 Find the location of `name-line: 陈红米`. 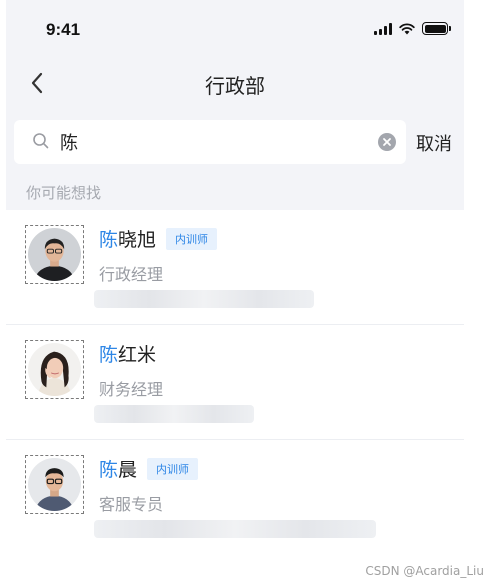

name-line: 陈红米 is located at coordinates (127, 353).